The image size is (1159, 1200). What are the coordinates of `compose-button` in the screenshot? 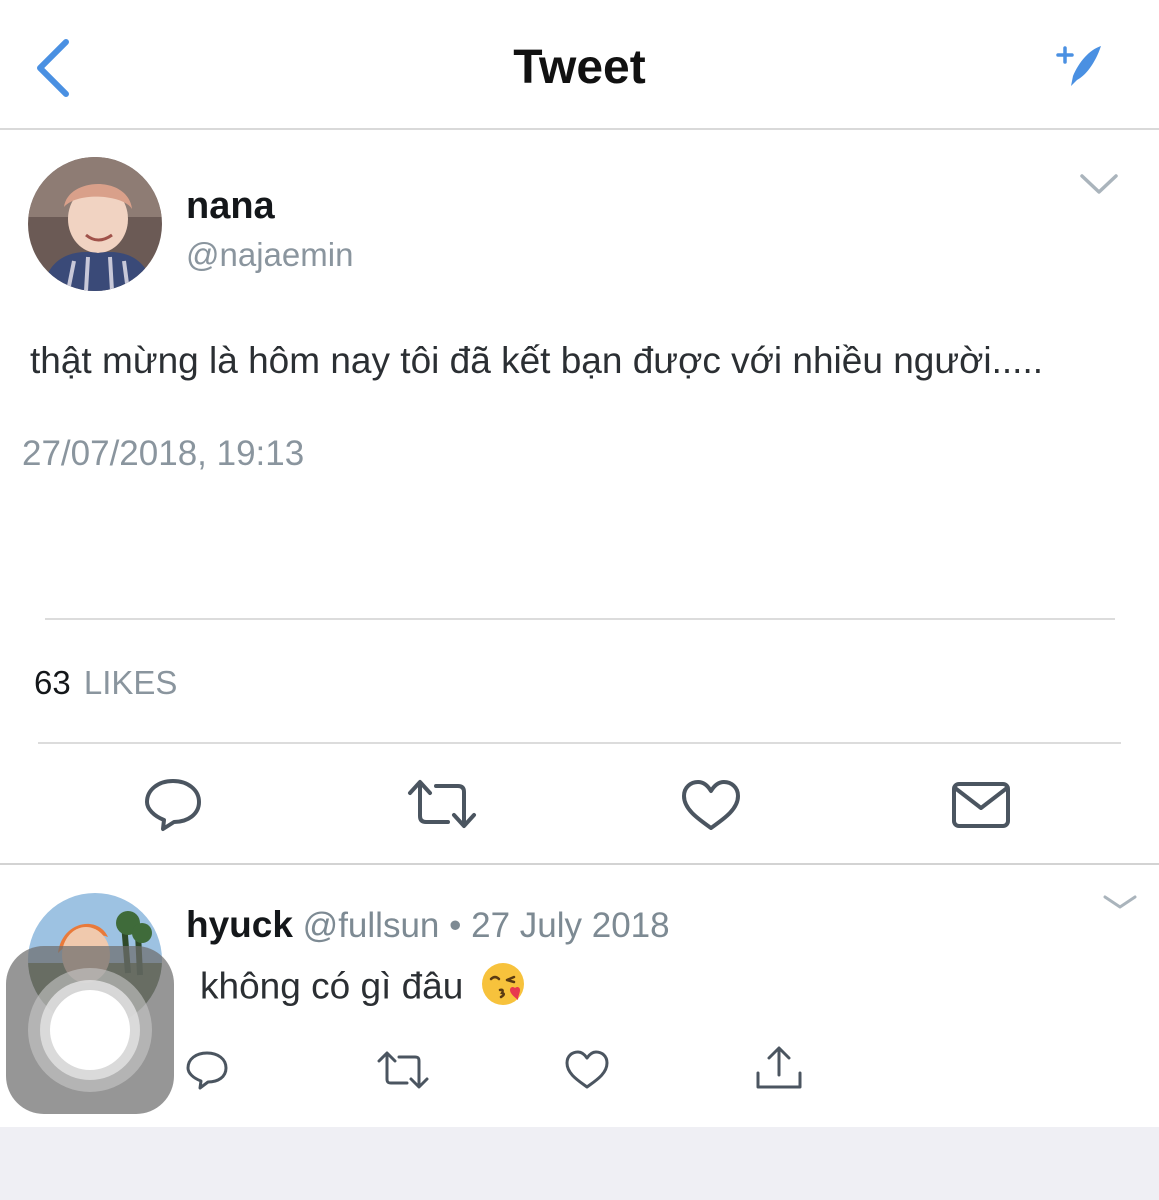 It's located at (1082, 67).